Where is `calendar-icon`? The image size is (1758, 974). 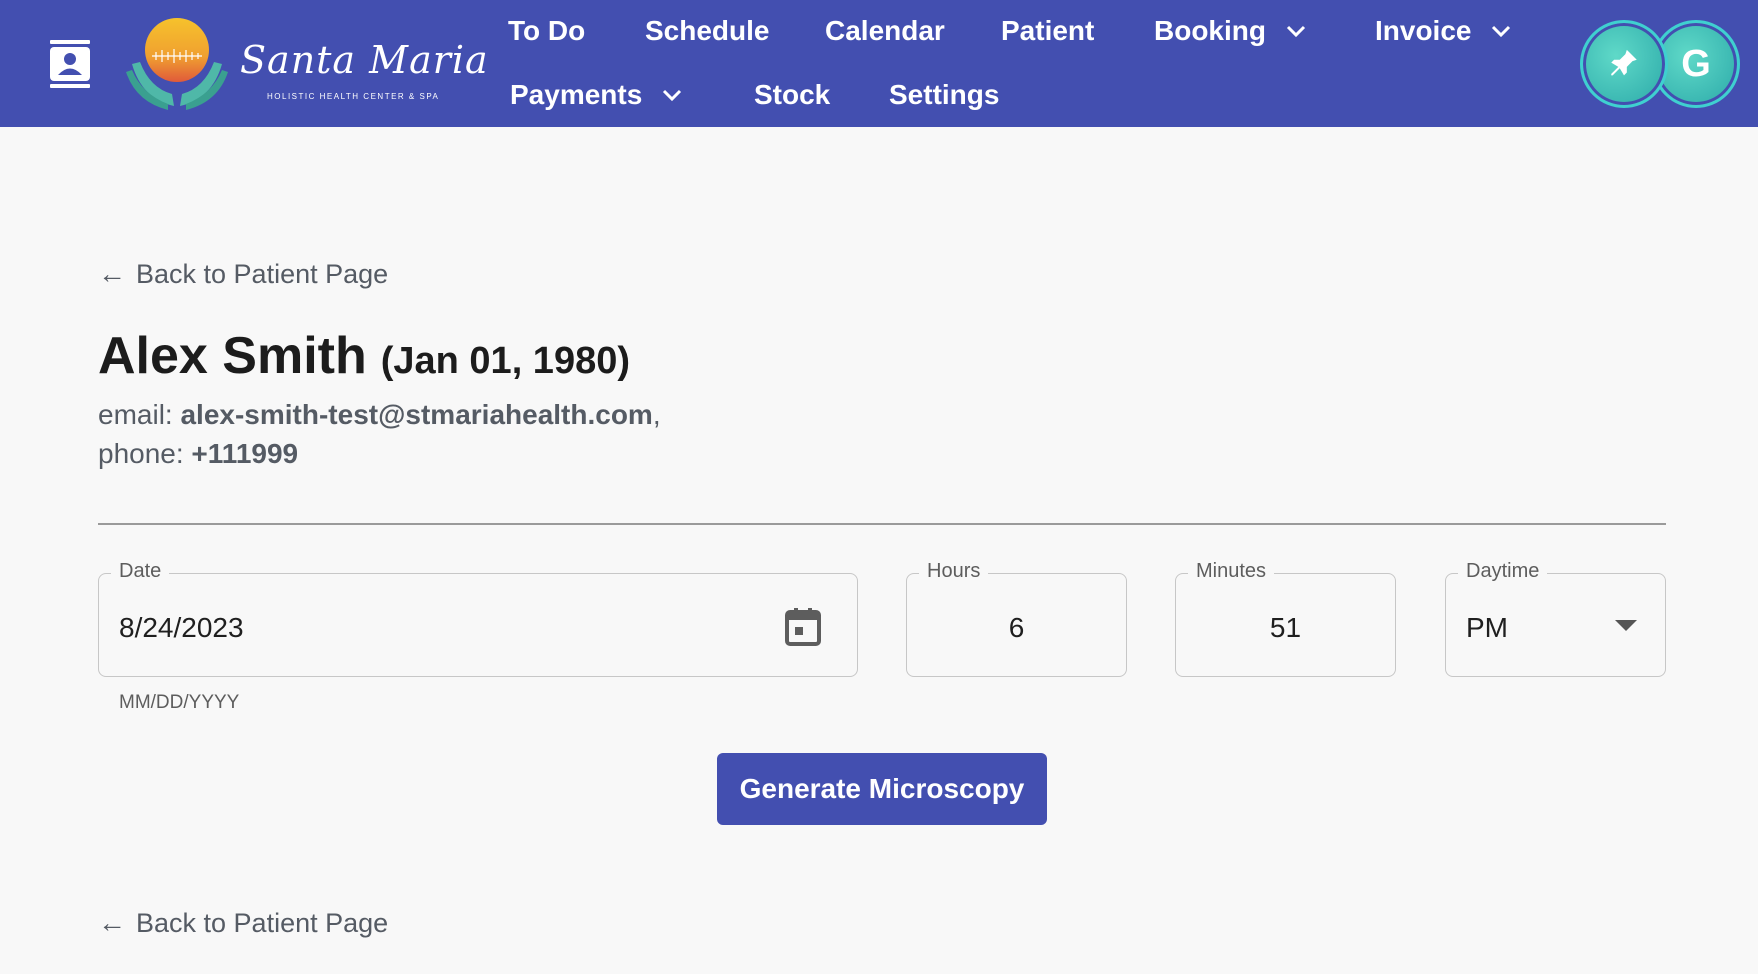
calendar-icon is located at coordinates (803, 627).